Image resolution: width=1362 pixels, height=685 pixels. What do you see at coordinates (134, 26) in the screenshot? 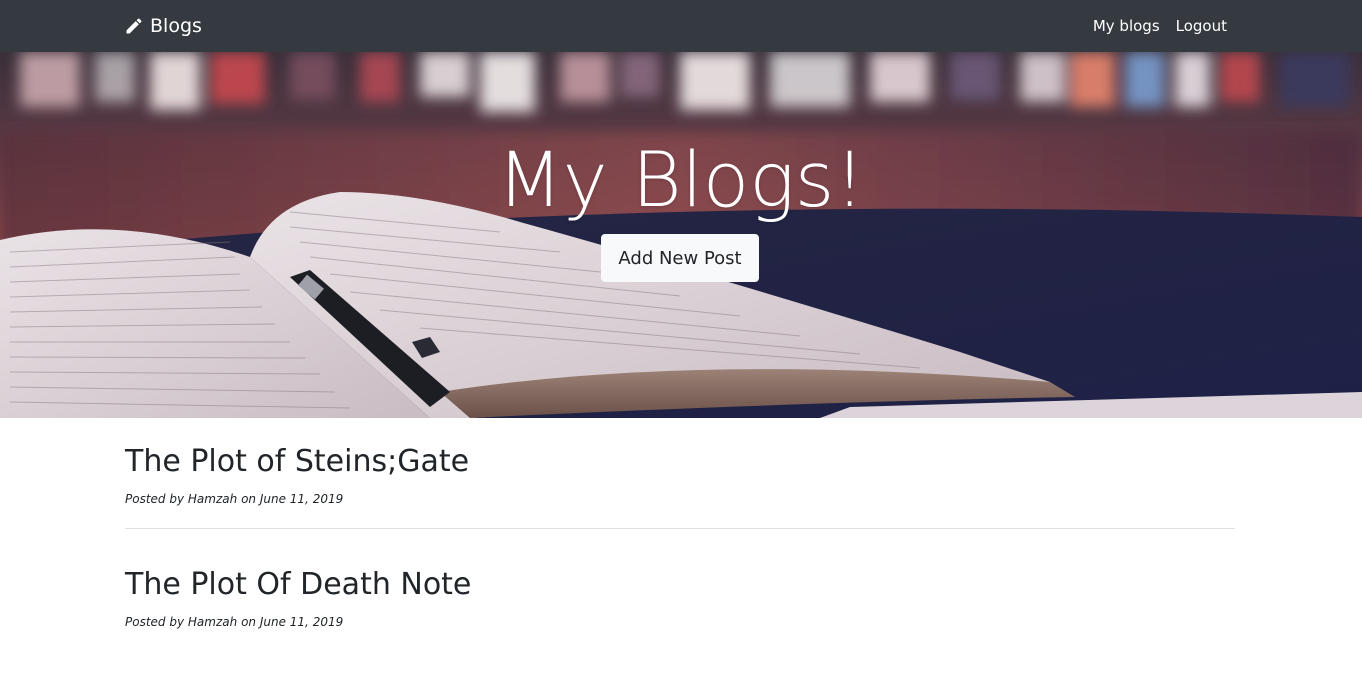
I see `pencil-icon` at bounding box center [134, 26].